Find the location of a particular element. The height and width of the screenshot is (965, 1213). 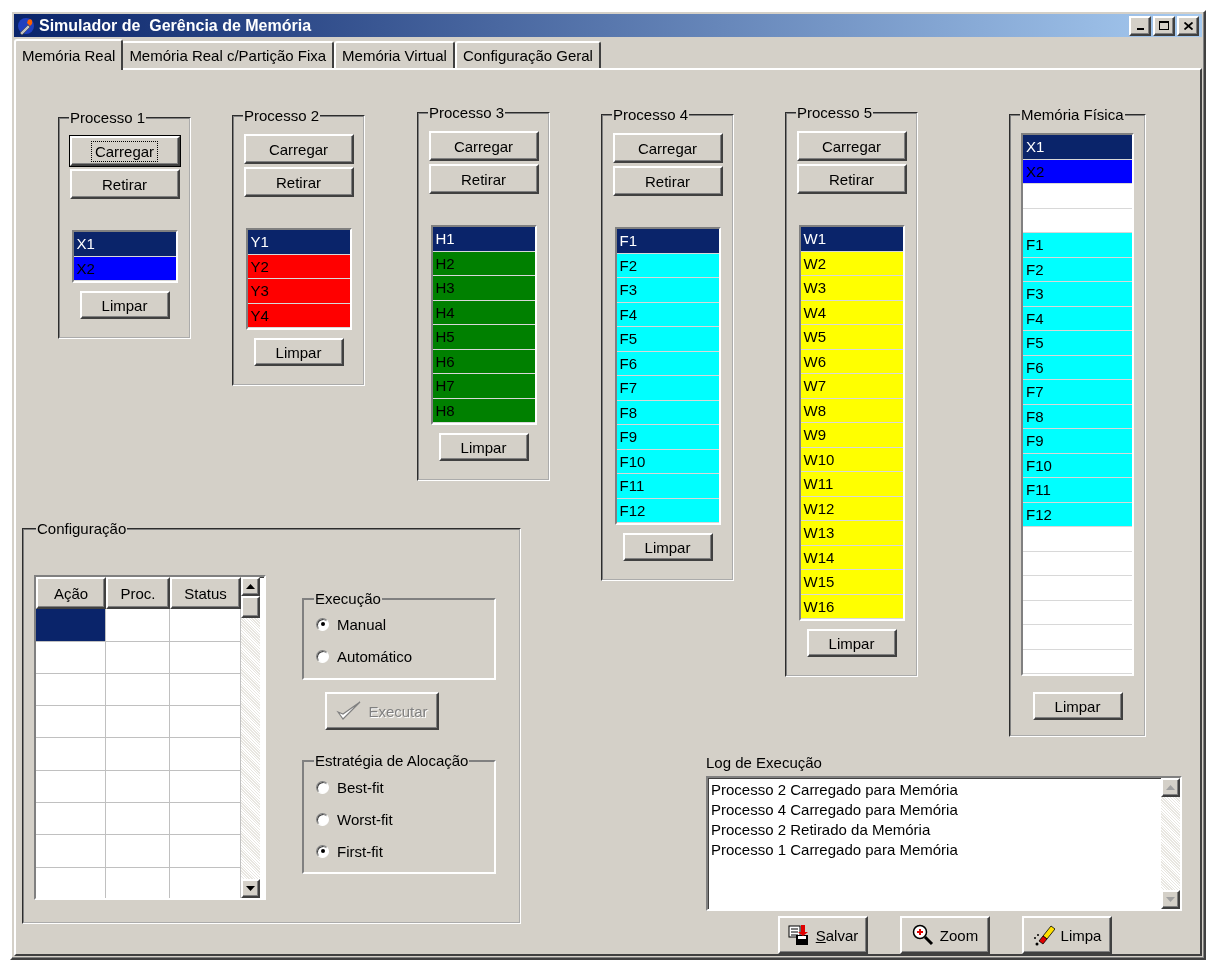

column-header: Ação is located at coordinates (71, 593).